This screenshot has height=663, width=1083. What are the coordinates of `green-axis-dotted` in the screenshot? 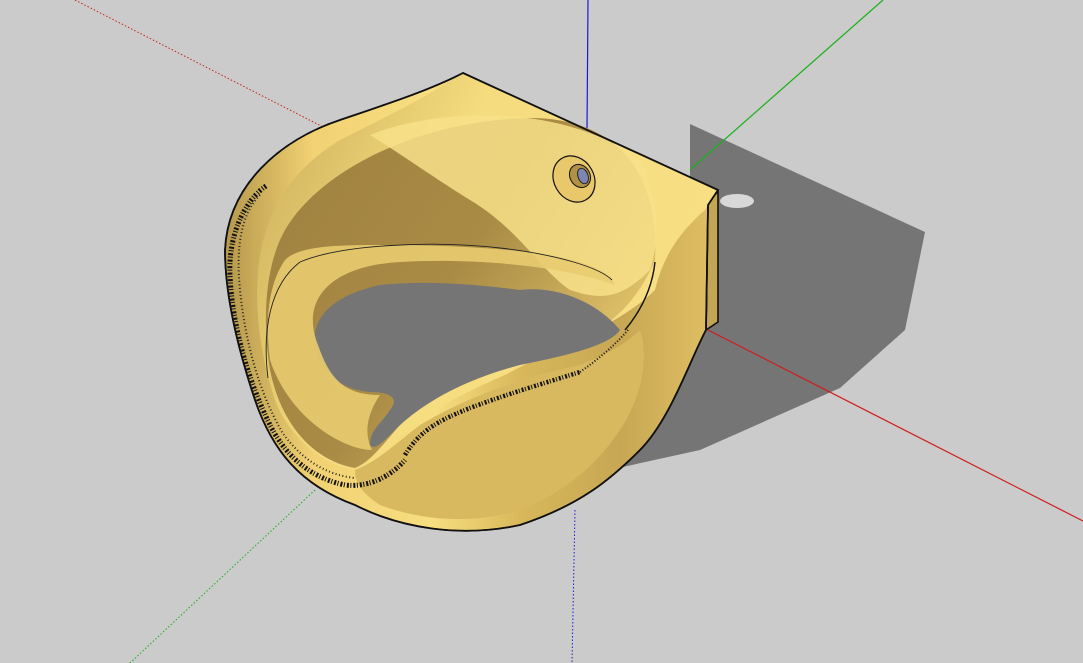 It's located at (222, 576).